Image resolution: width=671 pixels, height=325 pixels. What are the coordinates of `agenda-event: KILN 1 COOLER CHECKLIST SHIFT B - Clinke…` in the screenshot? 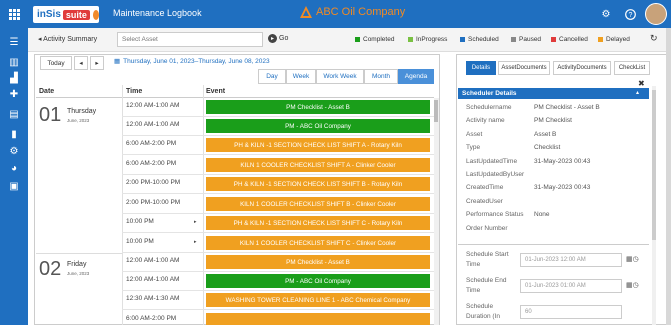 It's located at (318, 204).